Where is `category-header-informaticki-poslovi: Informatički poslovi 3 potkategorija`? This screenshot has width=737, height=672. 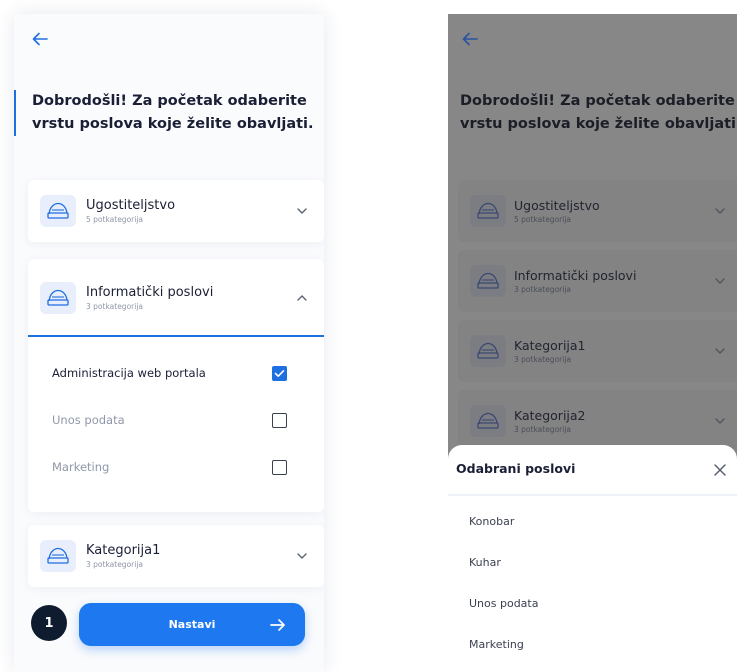 category-header-informaticki-poslovi: Informatički poslovi 3 potkategorija is located at coordinates (176, 298).